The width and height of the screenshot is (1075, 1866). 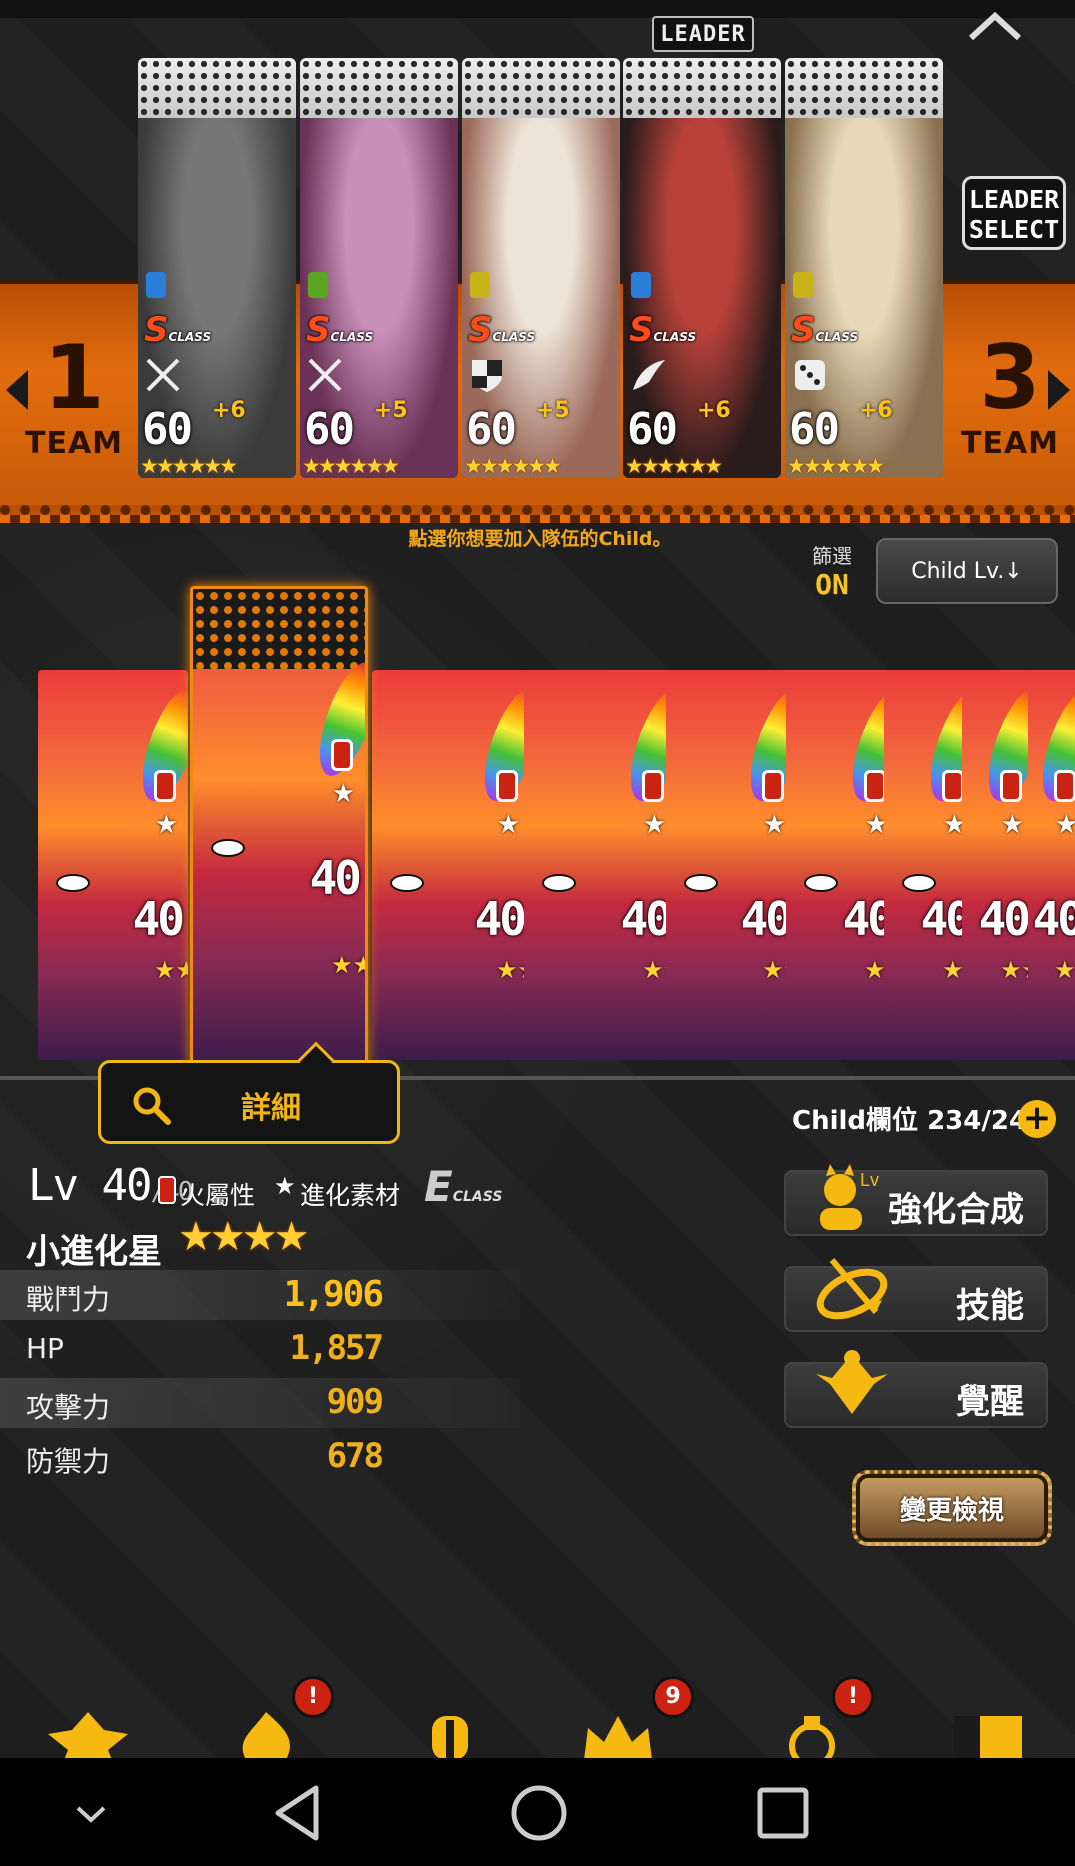 What do you see at coordinates (618, 1735) in the screenshot?
I see `nav-crown-icon` at bounding box center [618, 1735].